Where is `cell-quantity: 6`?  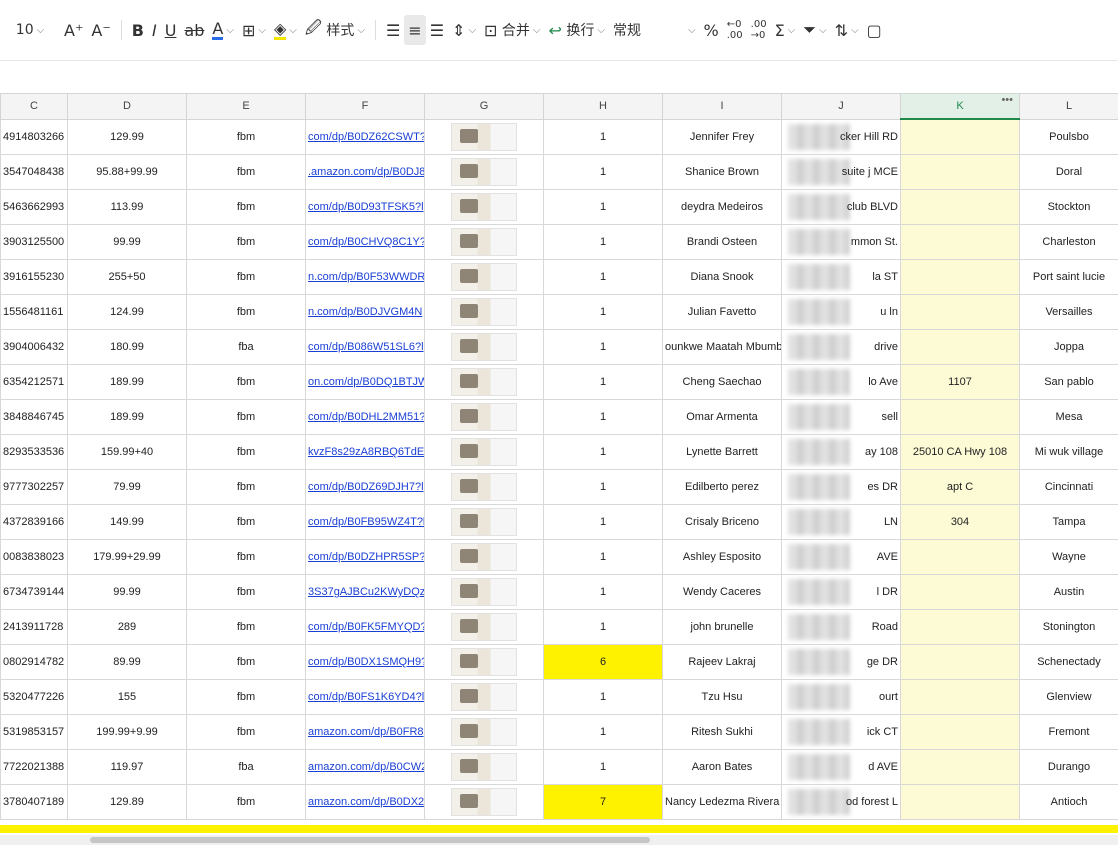
cell-quantity: 6 is located at coordinates (603, 662).